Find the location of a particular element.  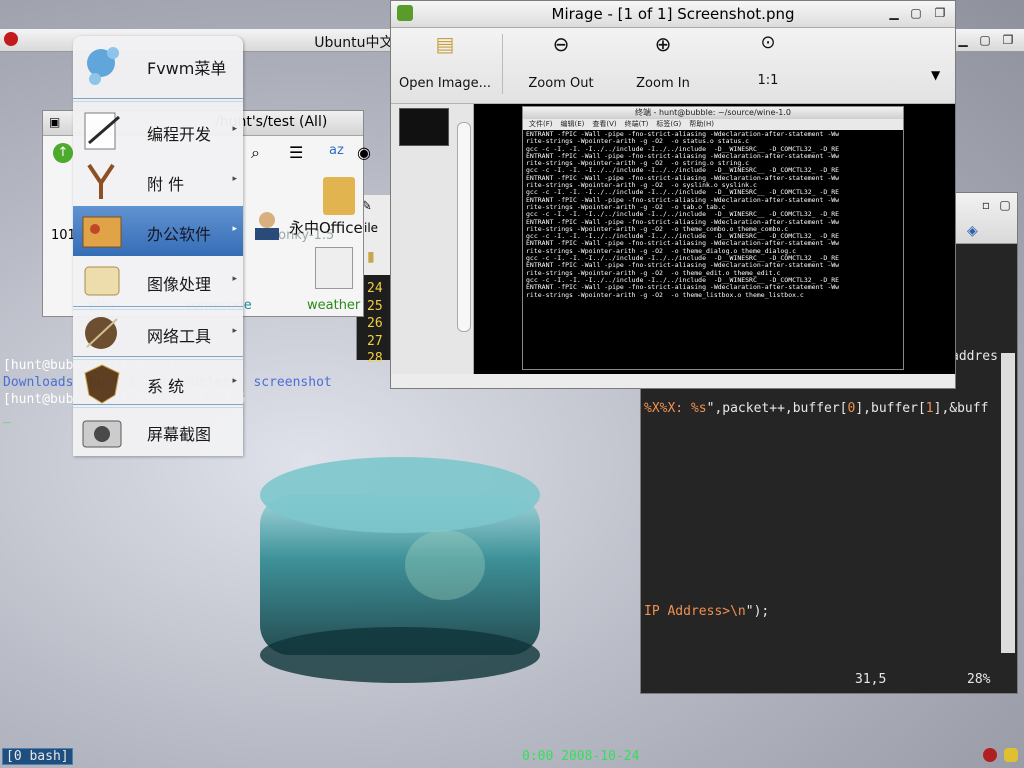

vim-tool-icon: ◈ is located at coordinates (972, 231).